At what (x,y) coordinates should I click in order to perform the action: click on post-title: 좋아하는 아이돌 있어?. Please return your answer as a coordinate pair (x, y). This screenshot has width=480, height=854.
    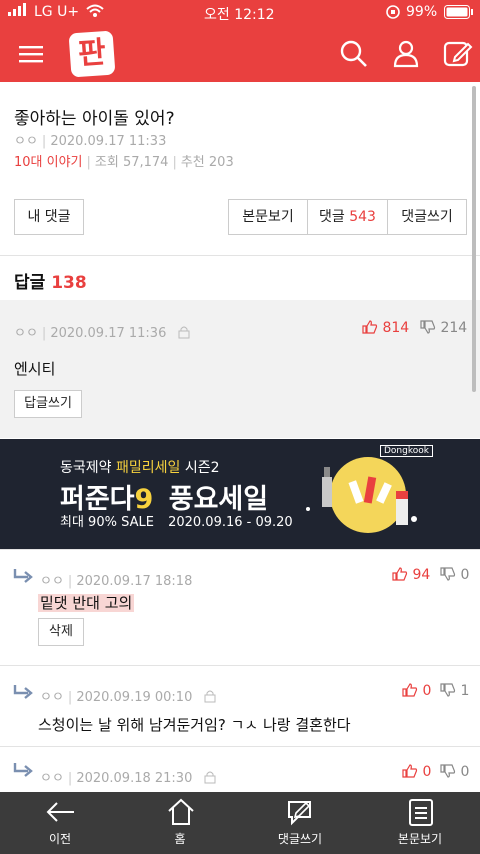
    Looking at the image, I should click on (94, 119).